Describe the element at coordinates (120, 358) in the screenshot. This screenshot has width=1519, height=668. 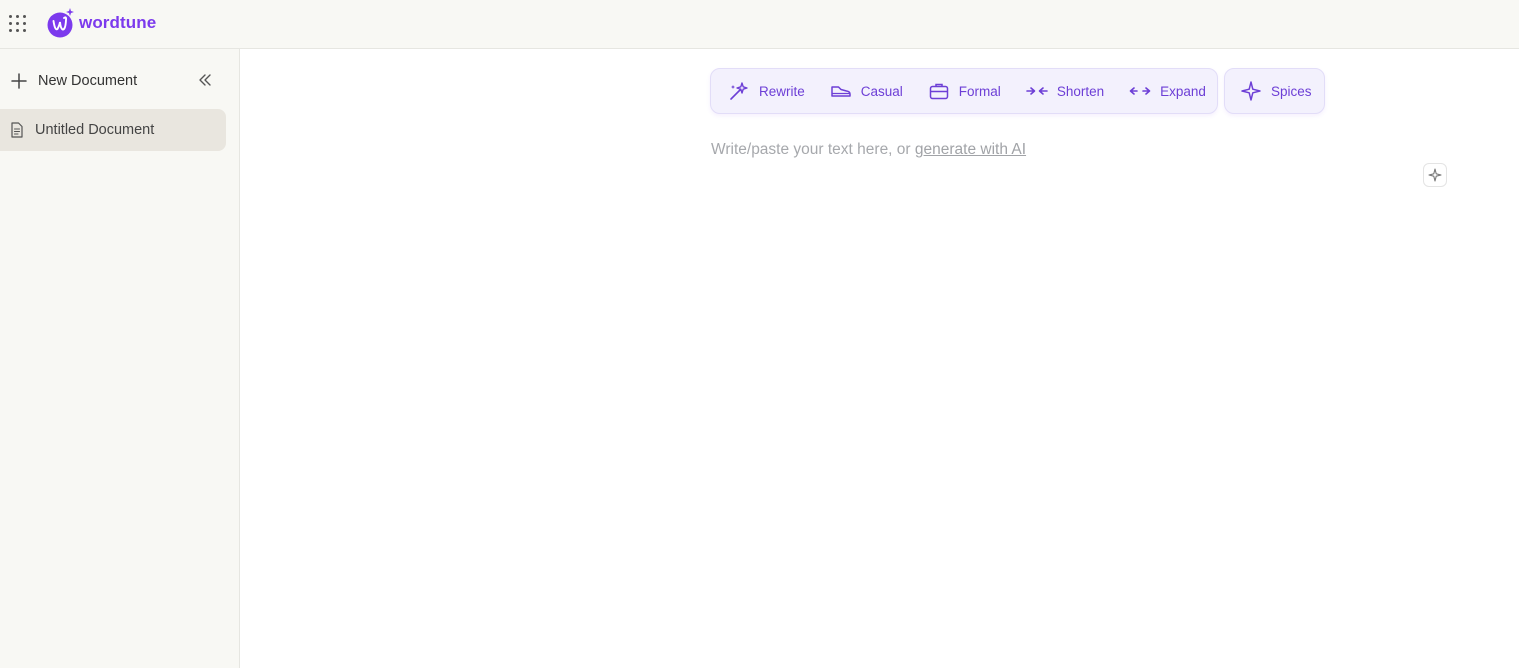
I see `sidebar: New Document Untitled Document` at that location.